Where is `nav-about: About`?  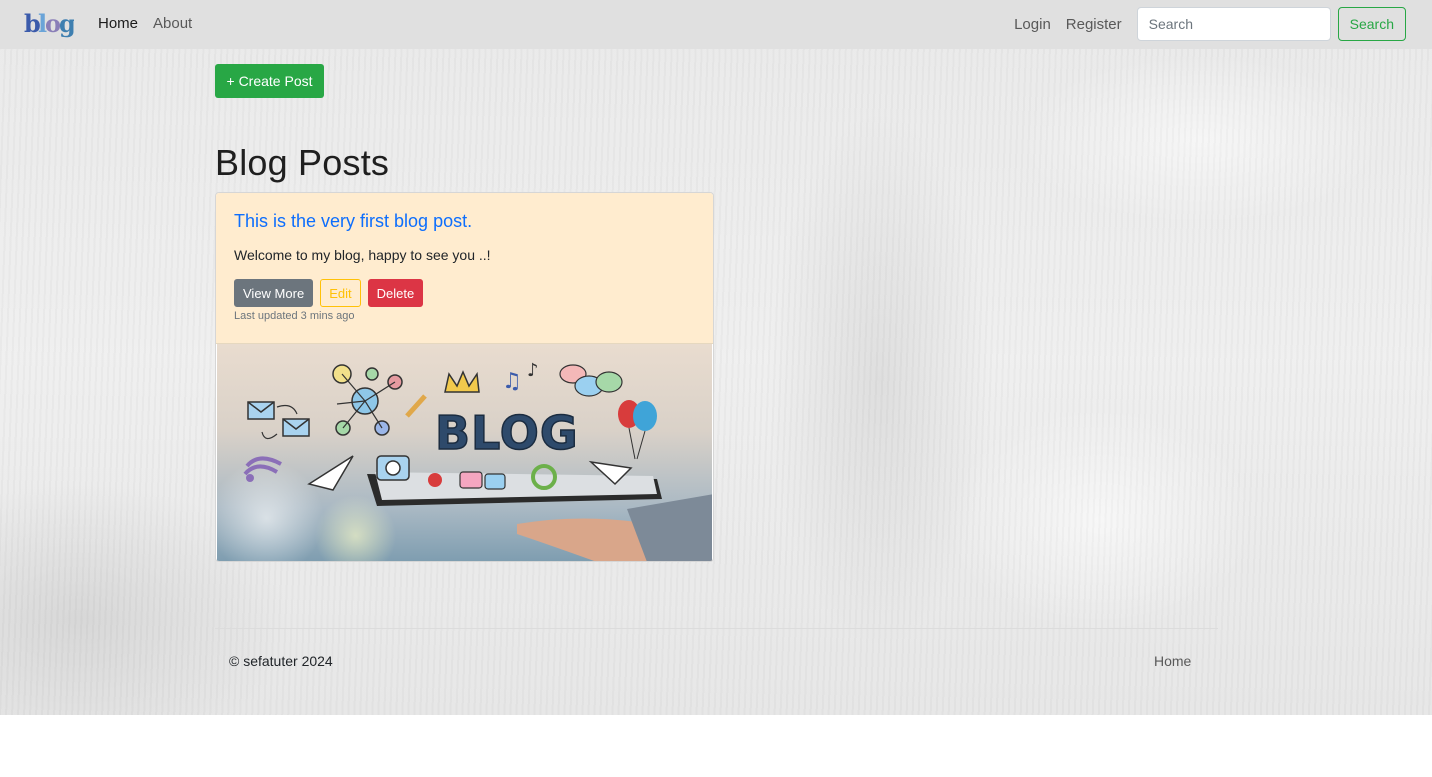
nav-about: About is located at coordinates (172, 23).